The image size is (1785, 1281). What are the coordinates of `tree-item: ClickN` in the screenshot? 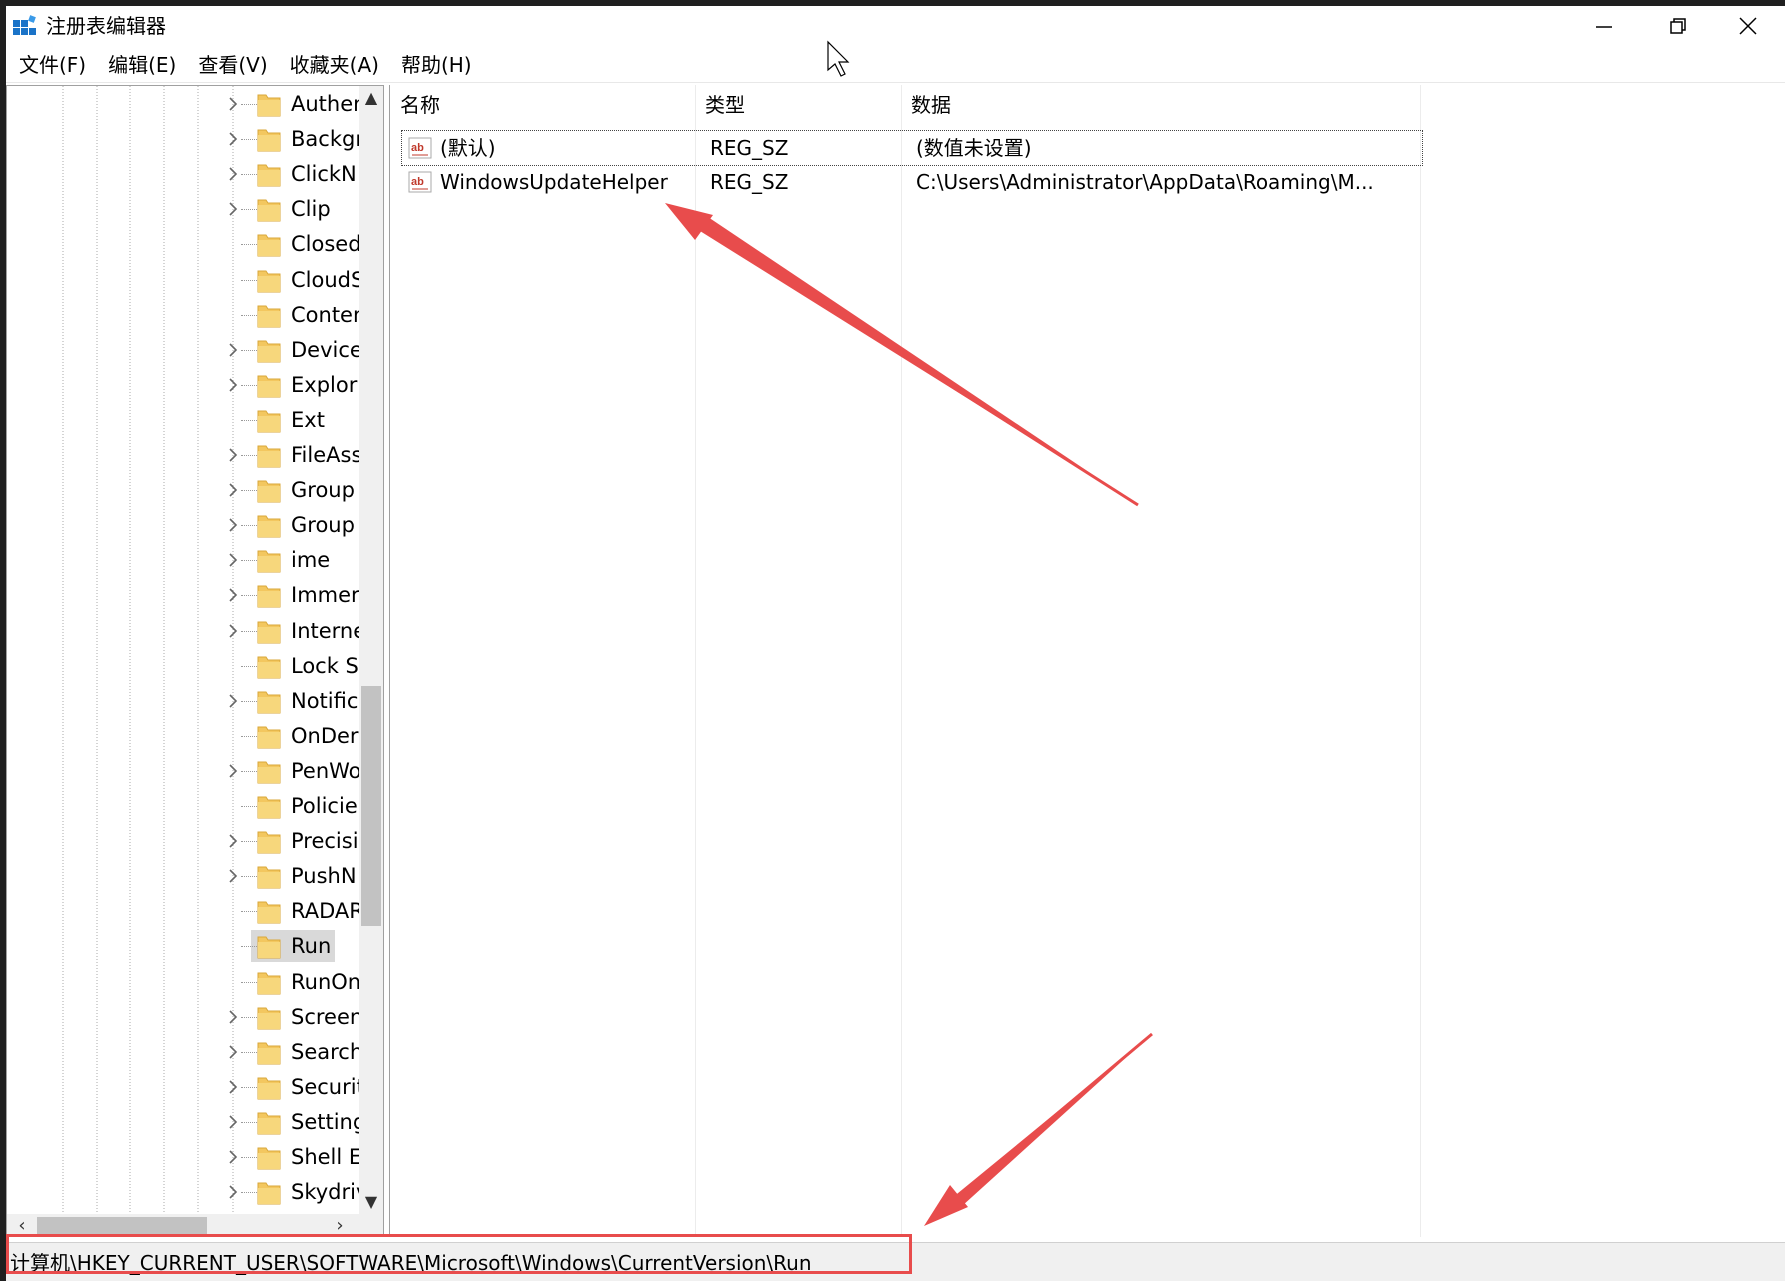 It's located at (289, 174).